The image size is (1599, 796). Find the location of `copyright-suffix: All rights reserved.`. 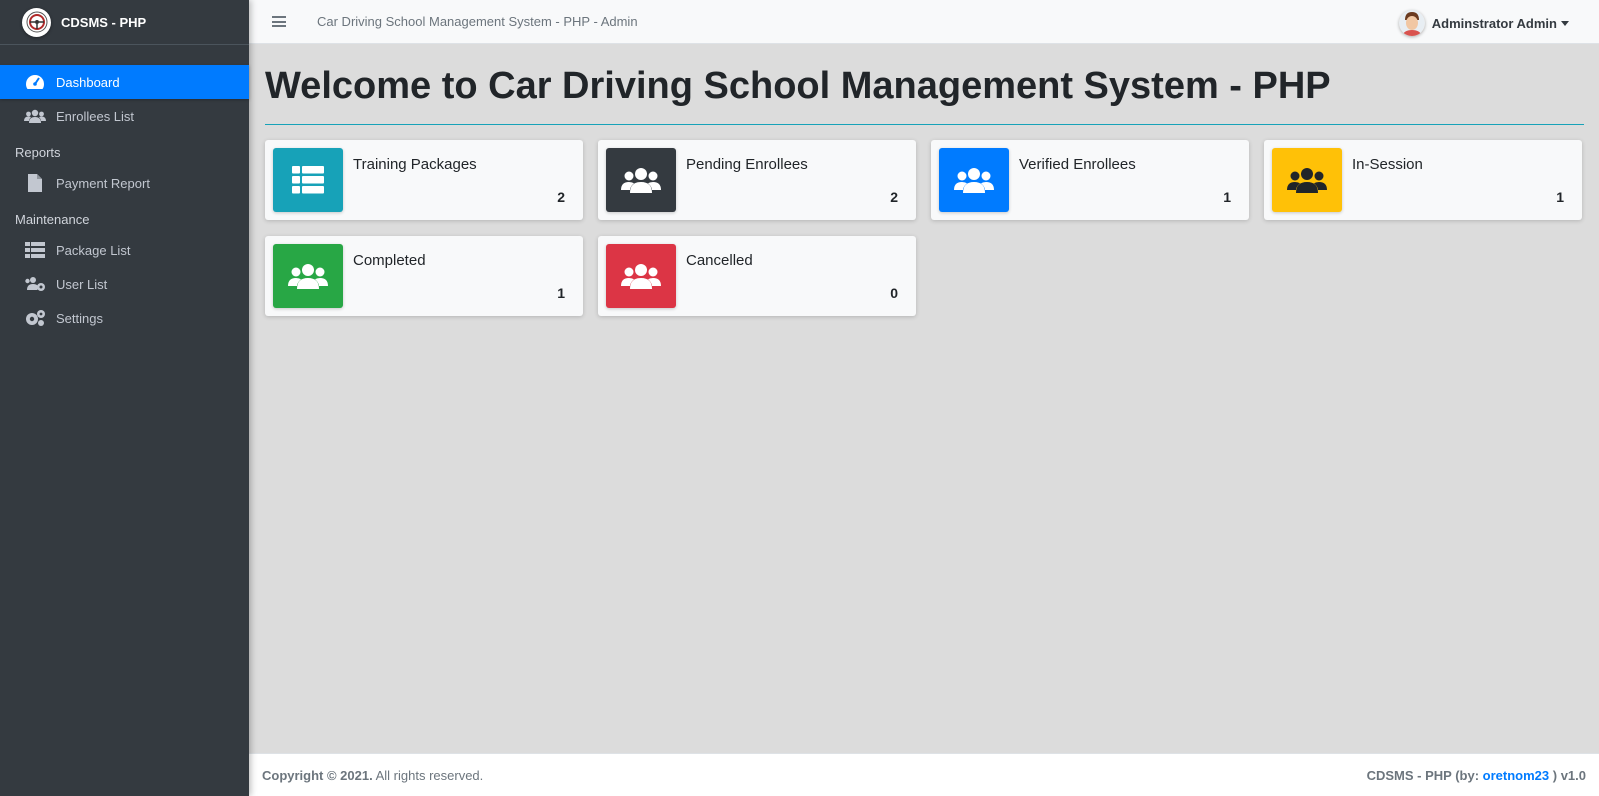

copyright-suffix: All rights reserved. is located at coordinates (428, 775).